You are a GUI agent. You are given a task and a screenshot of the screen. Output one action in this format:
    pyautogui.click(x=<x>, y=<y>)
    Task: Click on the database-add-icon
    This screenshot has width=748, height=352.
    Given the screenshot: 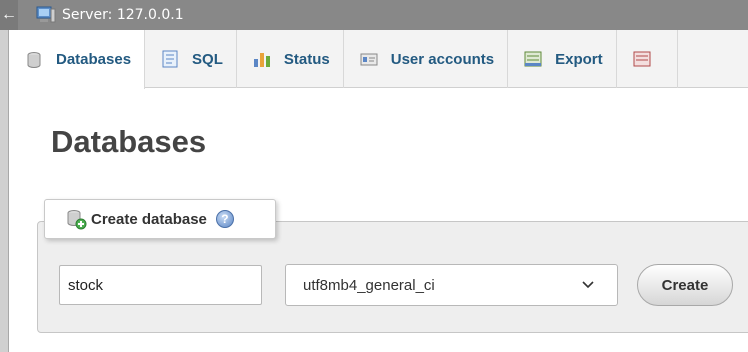 What is the action you would take?
    pyautogui.click(x=76, y=219)
    